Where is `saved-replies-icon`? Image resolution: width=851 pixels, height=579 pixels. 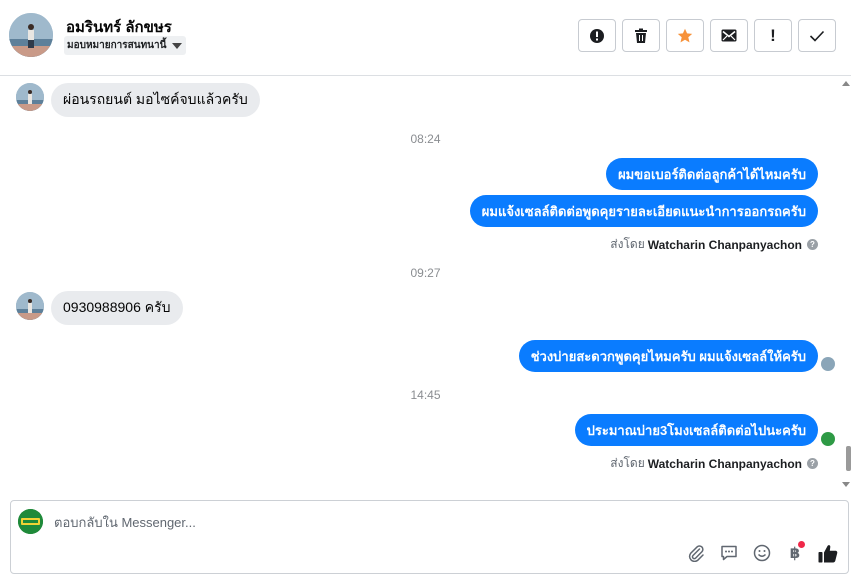 saved-replies-icon is located at coordinates (729, 553).